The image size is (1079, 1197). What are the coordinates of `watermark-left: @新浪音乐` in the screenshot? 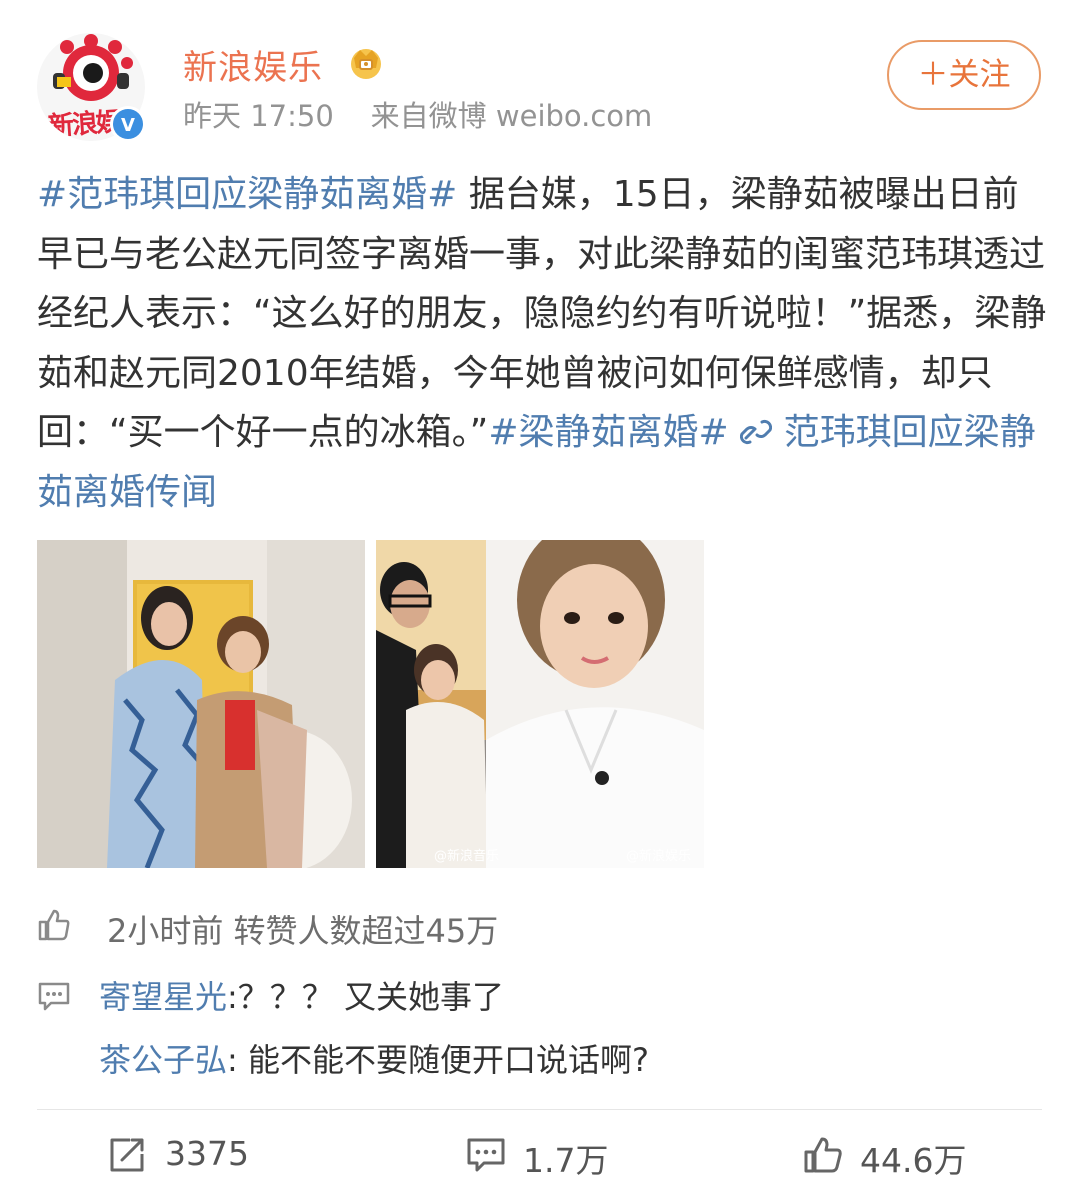 It's located at (466, 856).